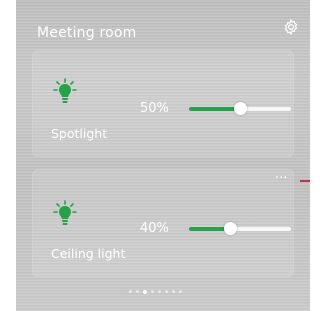  Describe the element at coordinates (281, 178) in the screenshot. I see `more-icon: ···` at that location.